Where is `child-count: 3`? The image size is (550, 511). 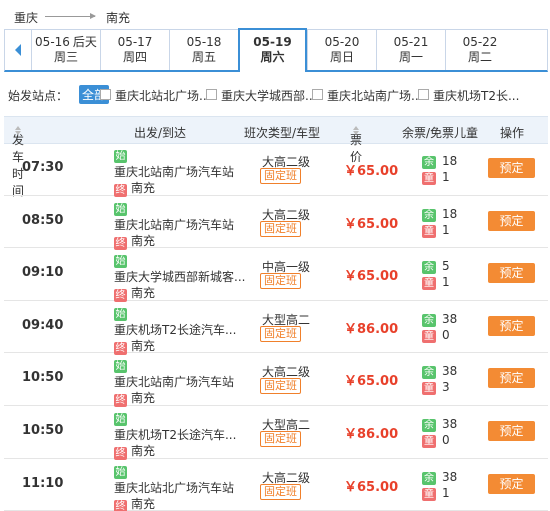
child-count: 3 is located at coordinates (446, 387).